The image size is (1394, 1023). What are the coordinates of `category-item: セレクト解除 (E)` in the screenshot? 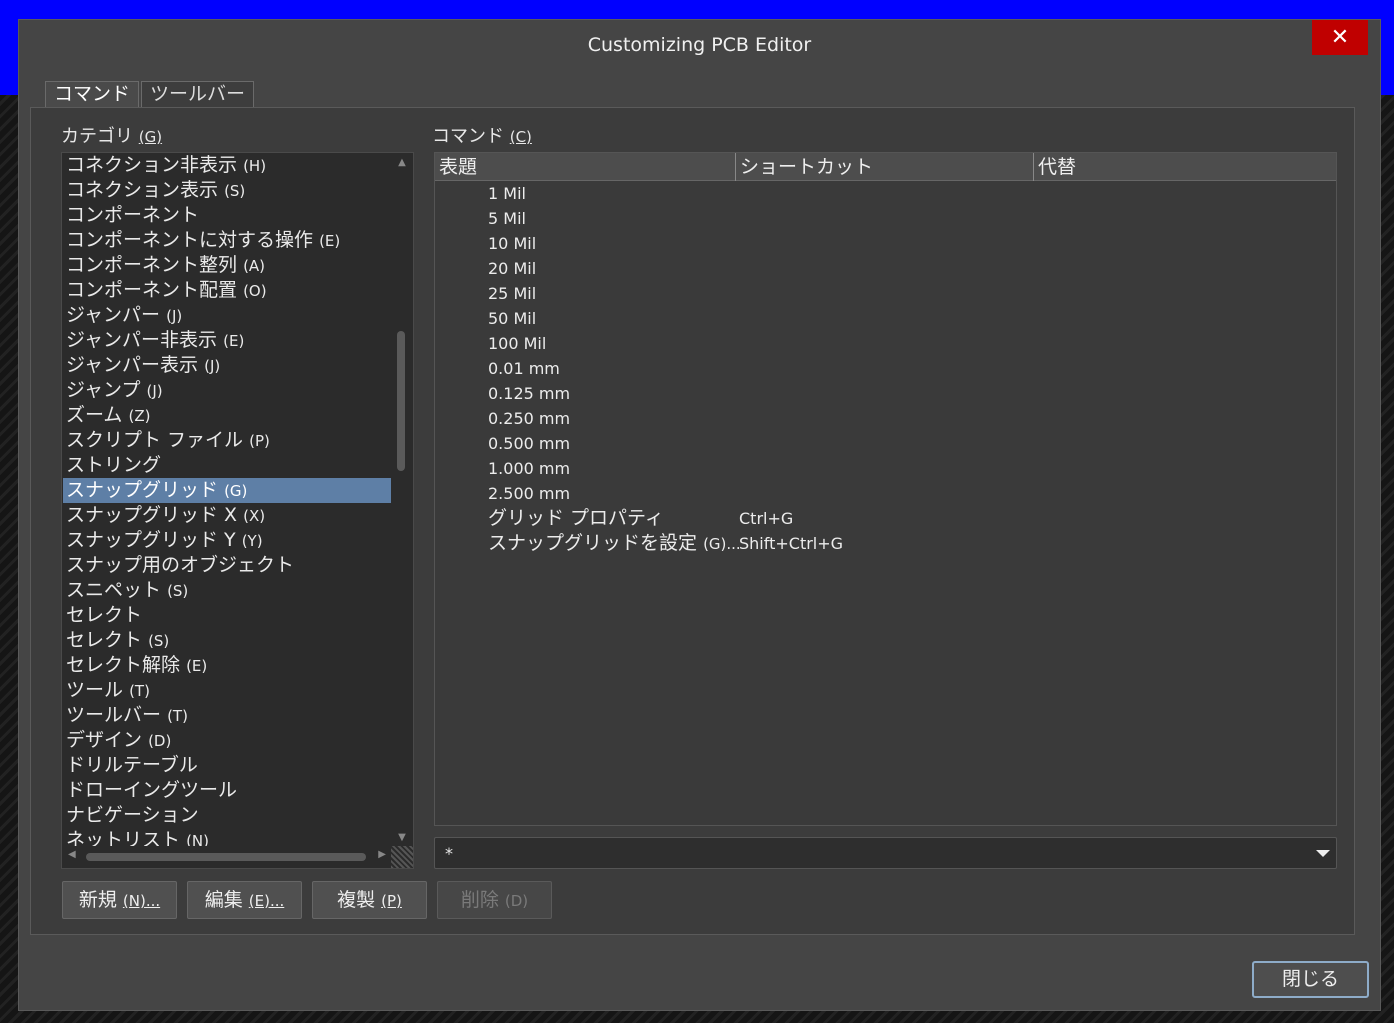 It's located at (227, 665).